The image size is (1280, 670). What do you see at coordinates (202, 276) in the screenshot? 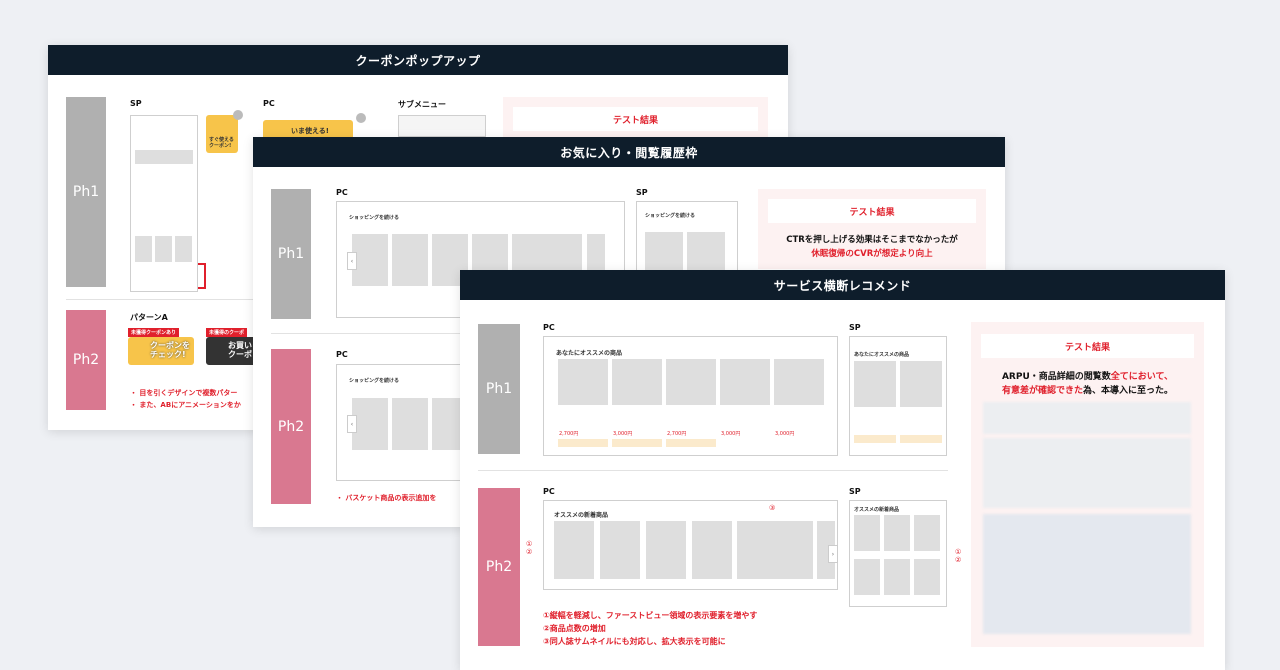
I see `highlight-bracket` at bounding box center [202, 276].